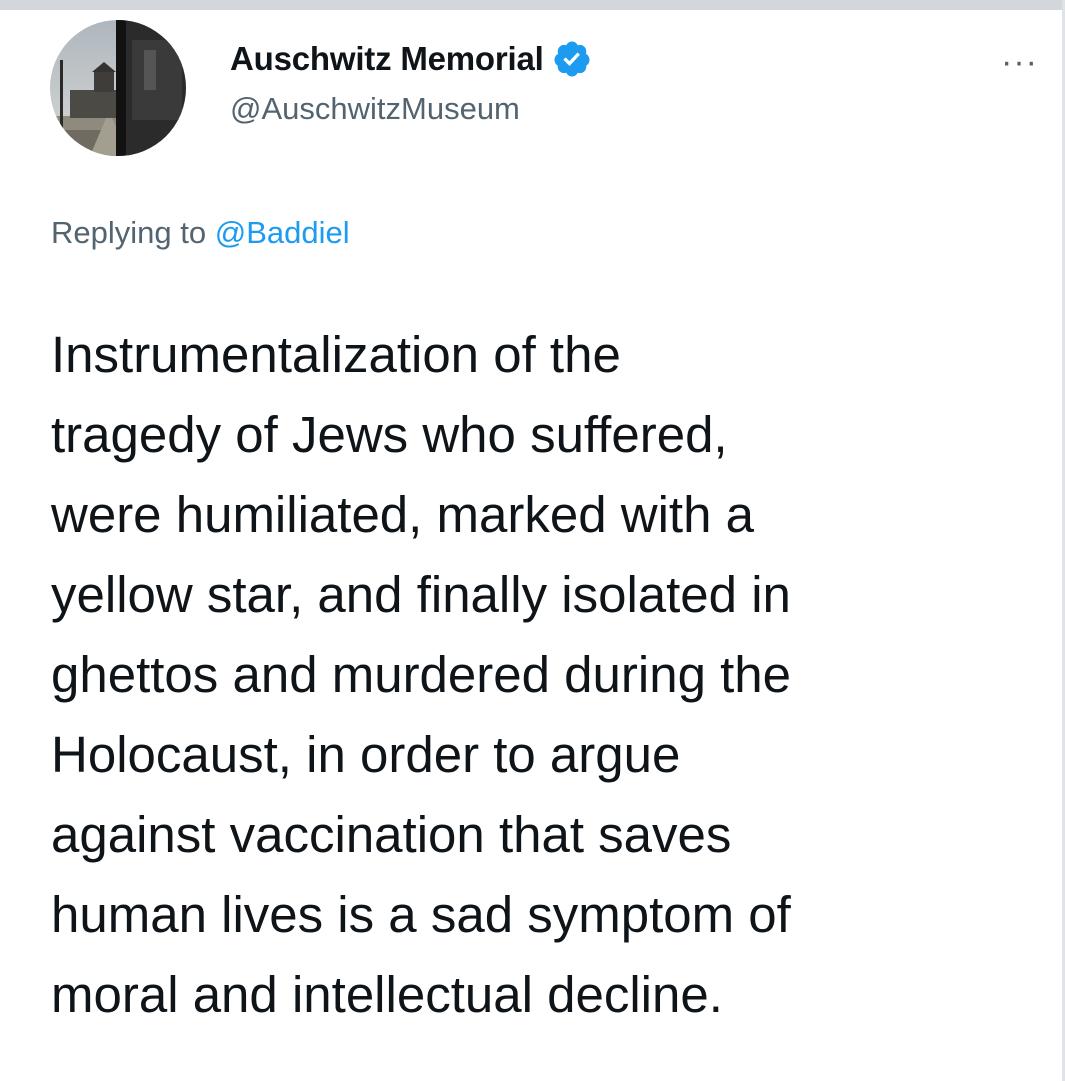 This screenshot has height=1081, width=1065. I want to click on camp-gate-photo-avatar, so click(118, 88).